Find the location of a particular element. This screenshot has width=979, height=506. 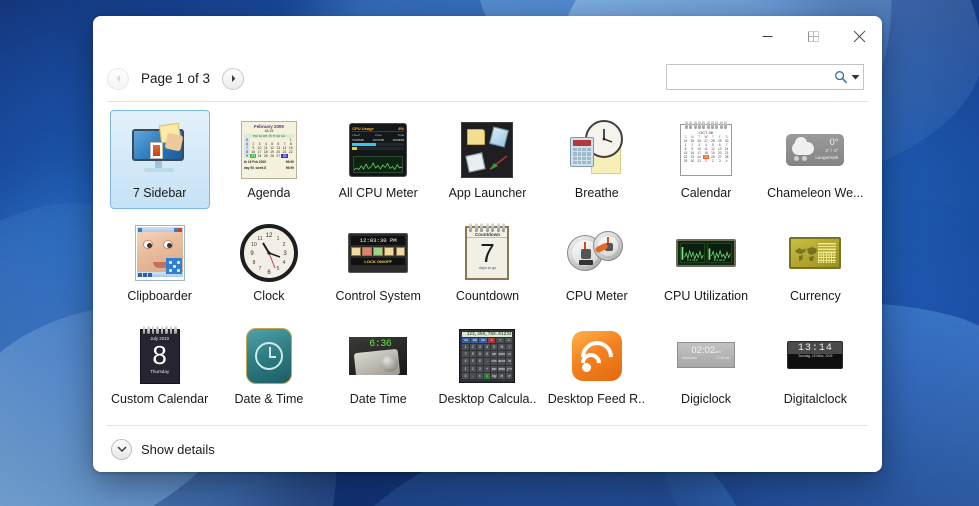

minimize-button is located at coordinates (767, 36).